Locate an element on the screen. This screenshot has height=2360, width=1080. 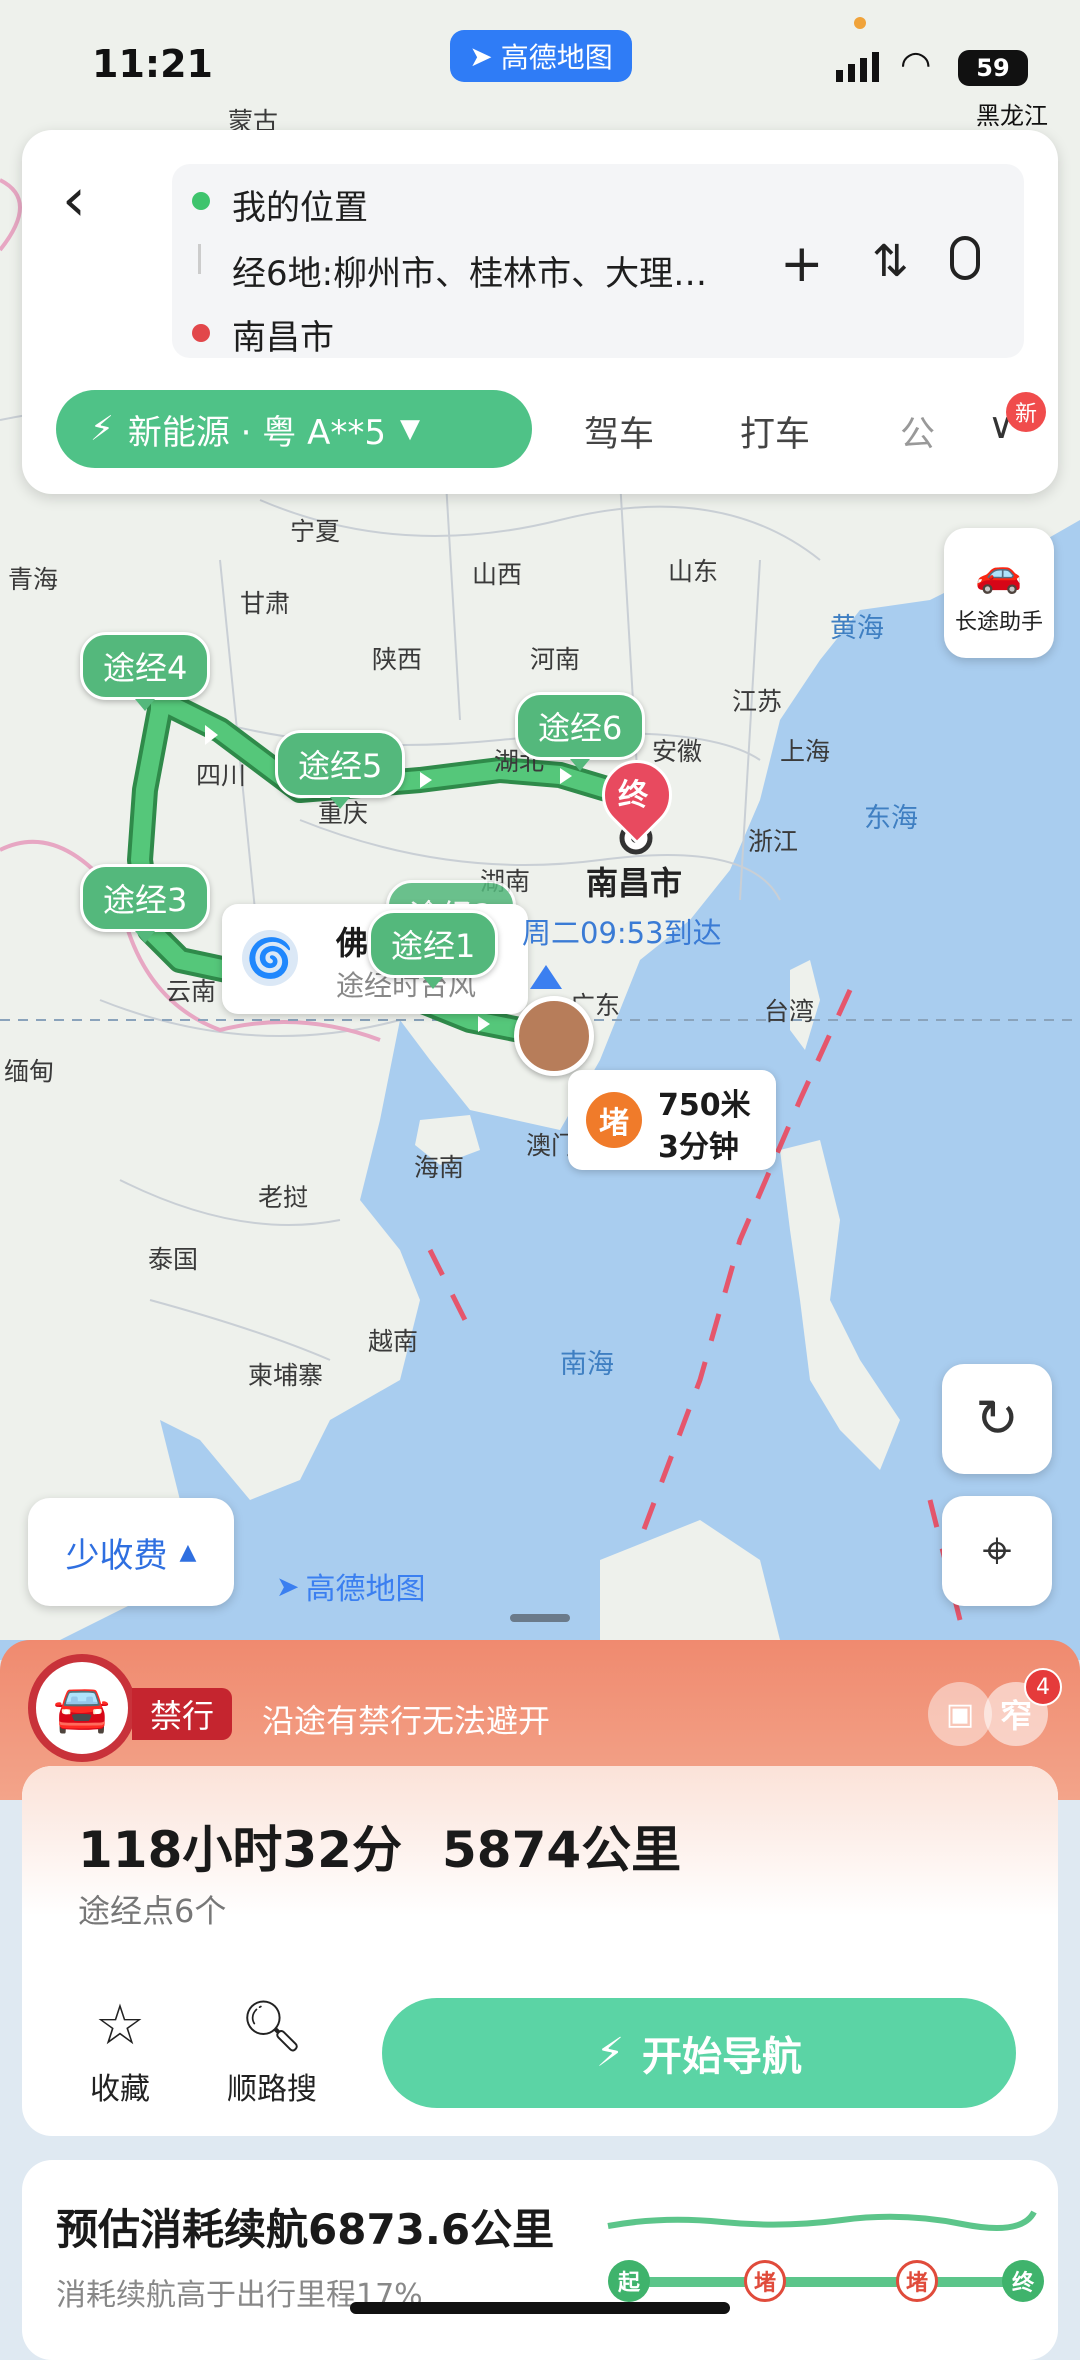
energy-estimate-card: 预估消耗续航6873.6公里 消耗续航高于出行里程17% 起 堵 堵 终 is located at coordinates (540, 2260).